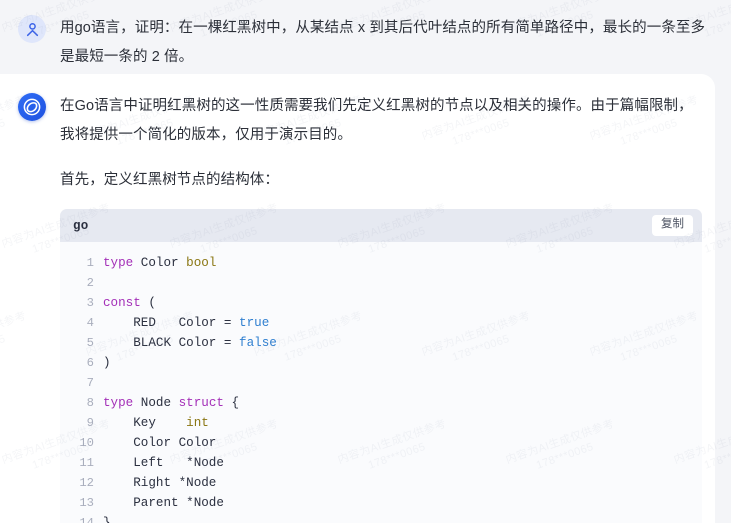 Image resolution: width=731 pixels, height=523 pixels. I want to click on code-line-number: 8, so click(90, 403).